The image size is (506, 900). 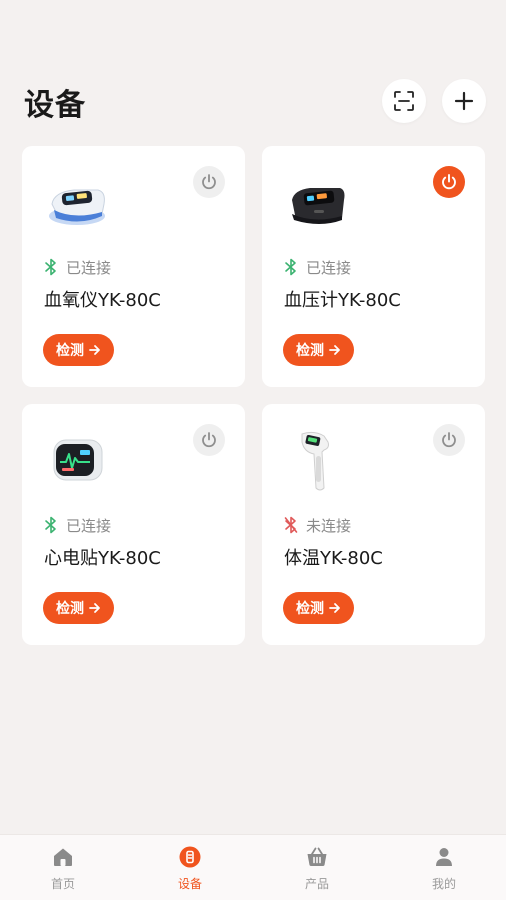 I want to click on ecg-patch-image, so click(x=78, y=460).